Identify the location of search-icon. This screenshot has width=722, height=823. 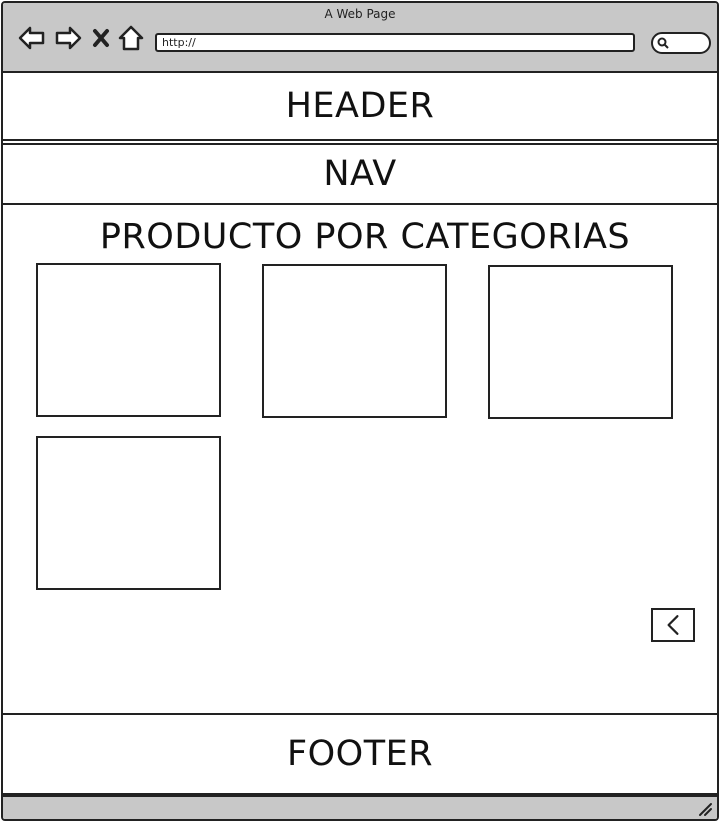
(663, 43).